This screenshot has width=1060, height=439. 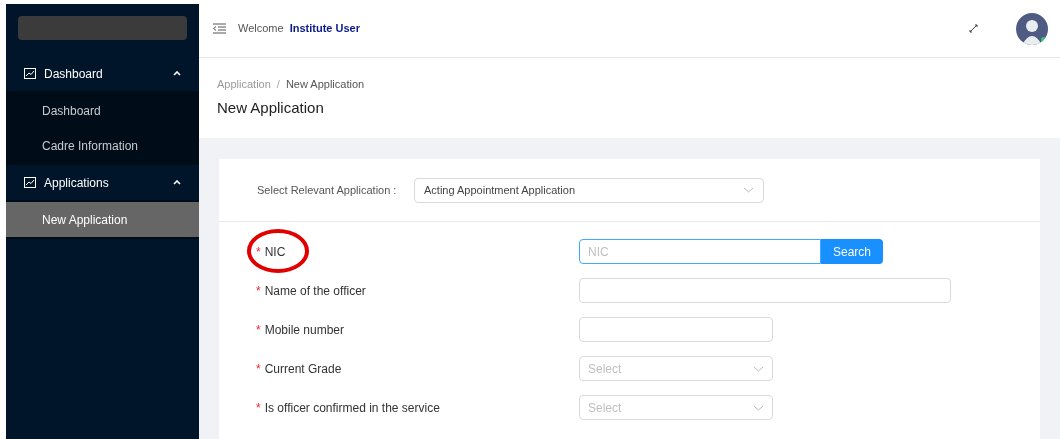 I want to click on field-label: NIC, so click(x=275, y=252).